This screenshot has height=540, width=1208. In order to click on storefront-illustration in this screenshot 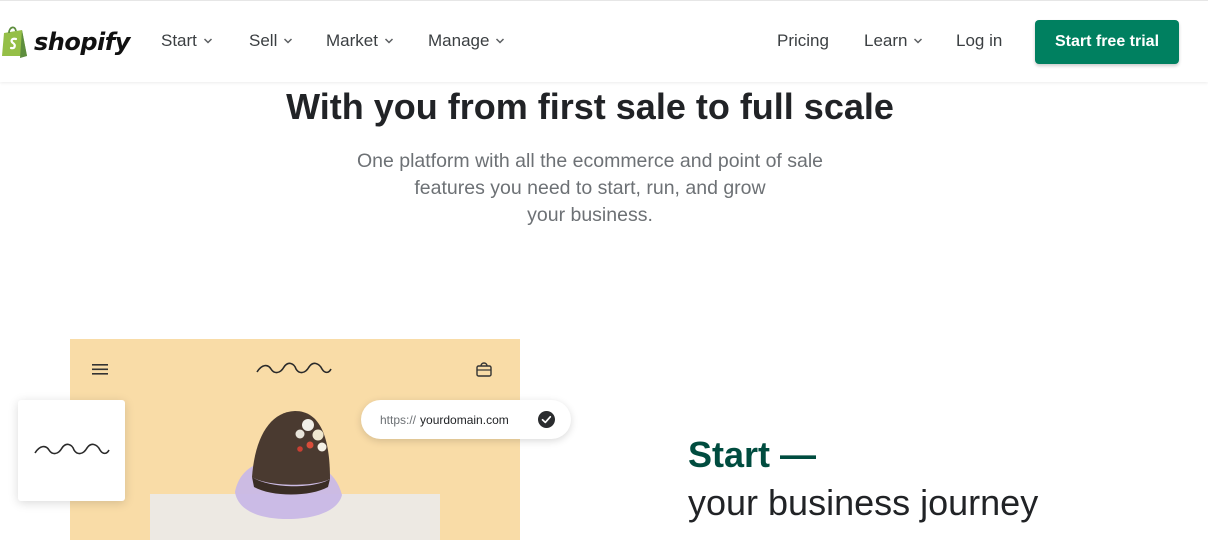, I will do `click(295, 439)`.